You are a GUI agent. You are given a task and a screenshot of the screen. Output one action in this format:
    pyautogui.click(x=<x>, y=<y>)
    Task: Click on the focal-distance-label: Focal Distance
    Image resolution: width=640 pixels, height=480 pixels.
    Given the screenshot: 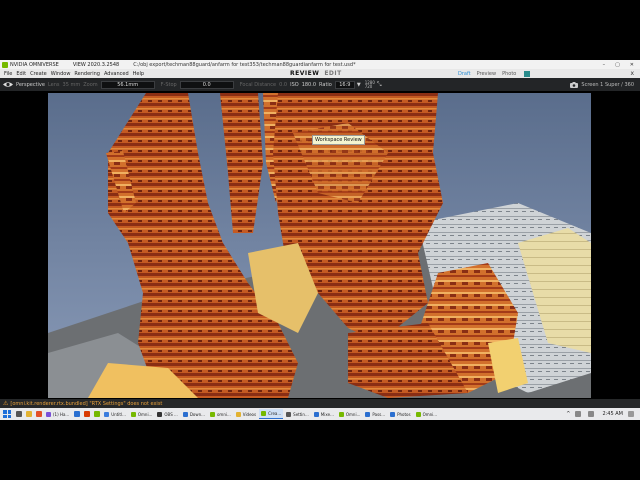 What is the action you would take?
    pyautogui.click(x=258, y=84)
    